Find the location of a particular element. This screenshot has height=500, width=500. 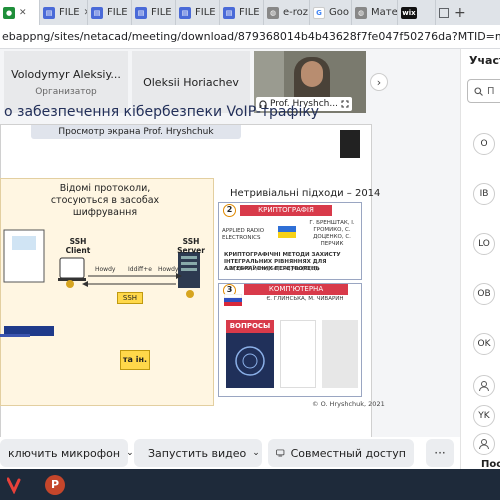

share-label-text: Совместный доступ is located at coordinates (348, 453).